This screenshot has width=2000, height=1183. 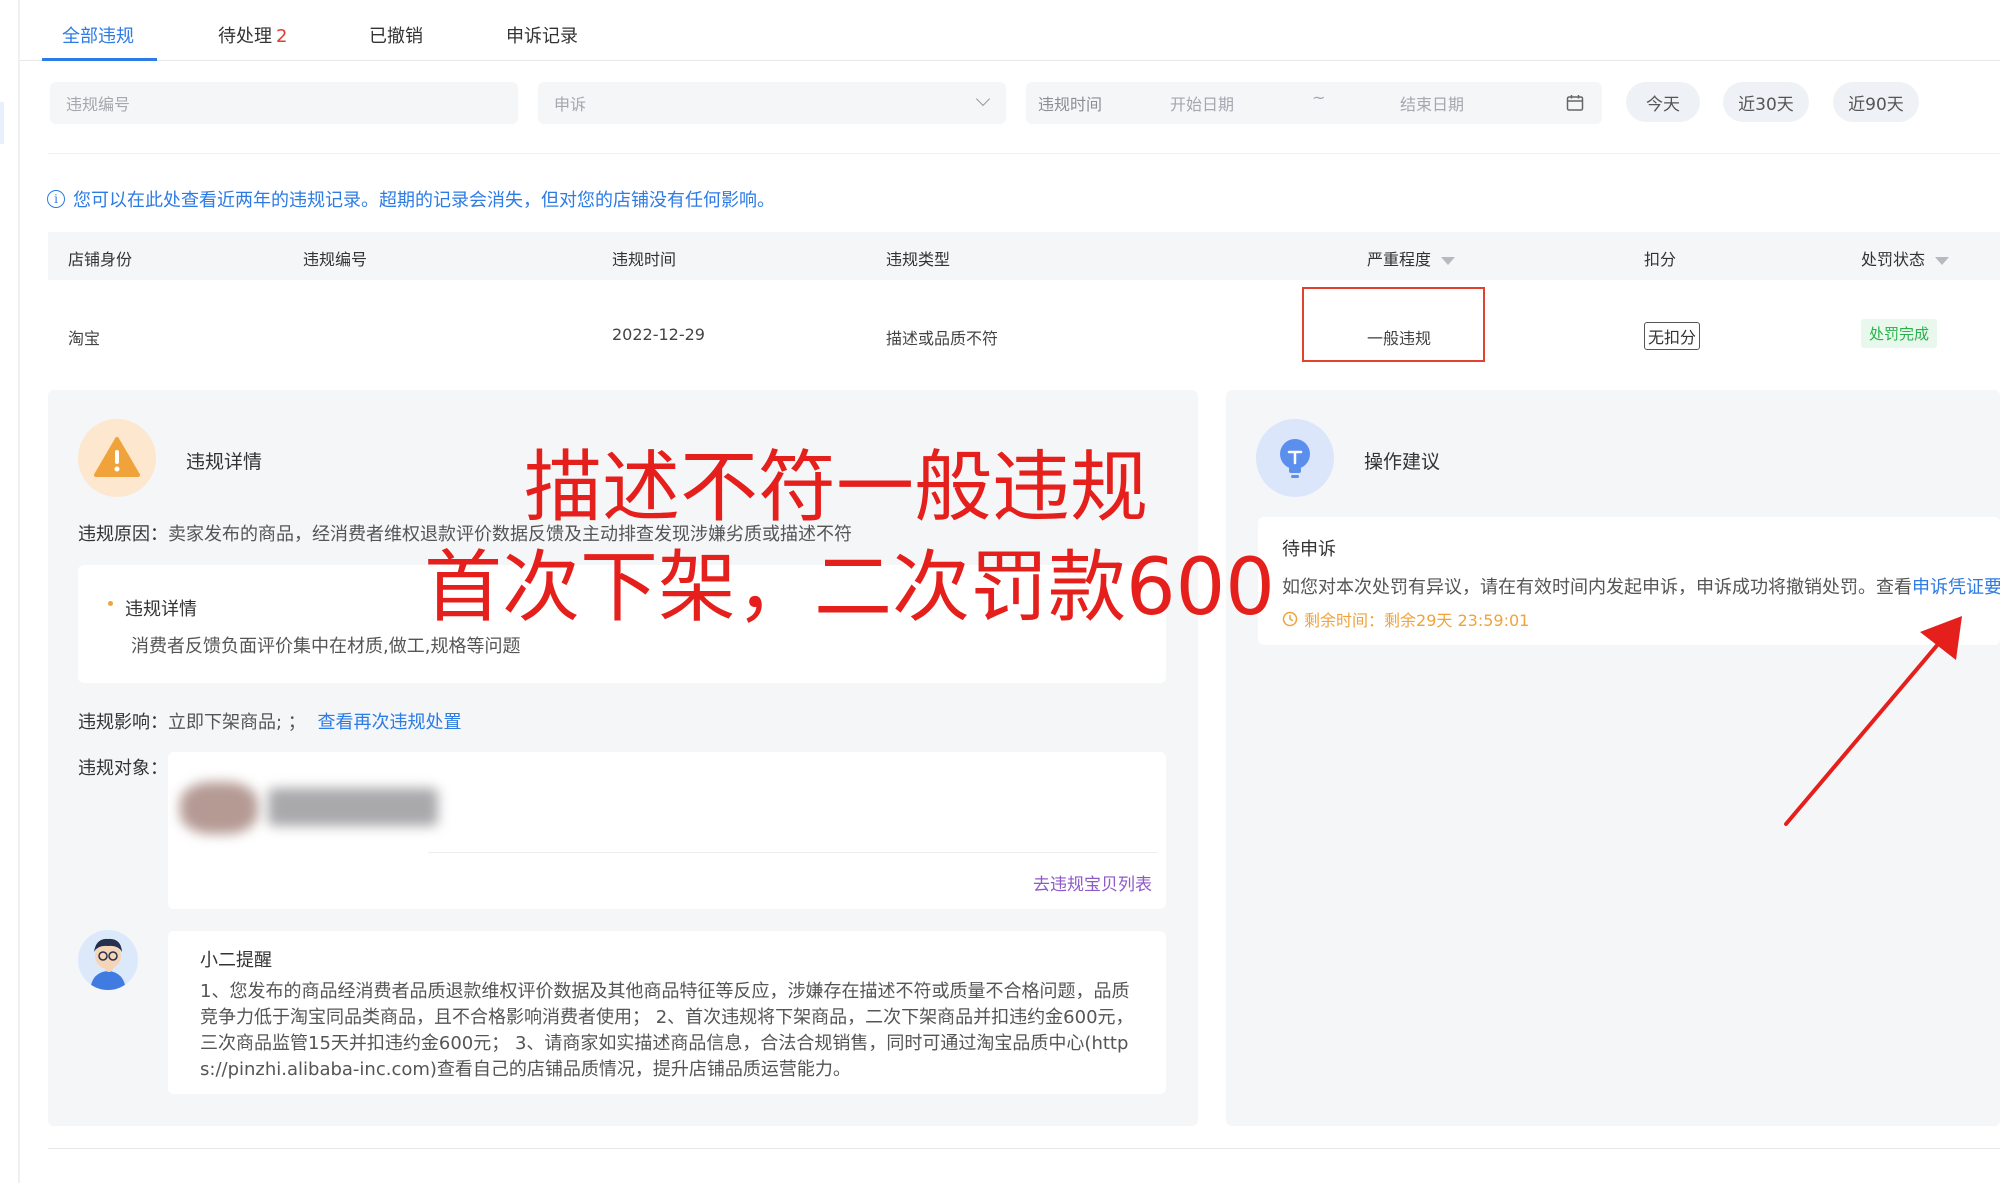 I want to click on pending-count-badge: 2, so click(x=282, y=36).